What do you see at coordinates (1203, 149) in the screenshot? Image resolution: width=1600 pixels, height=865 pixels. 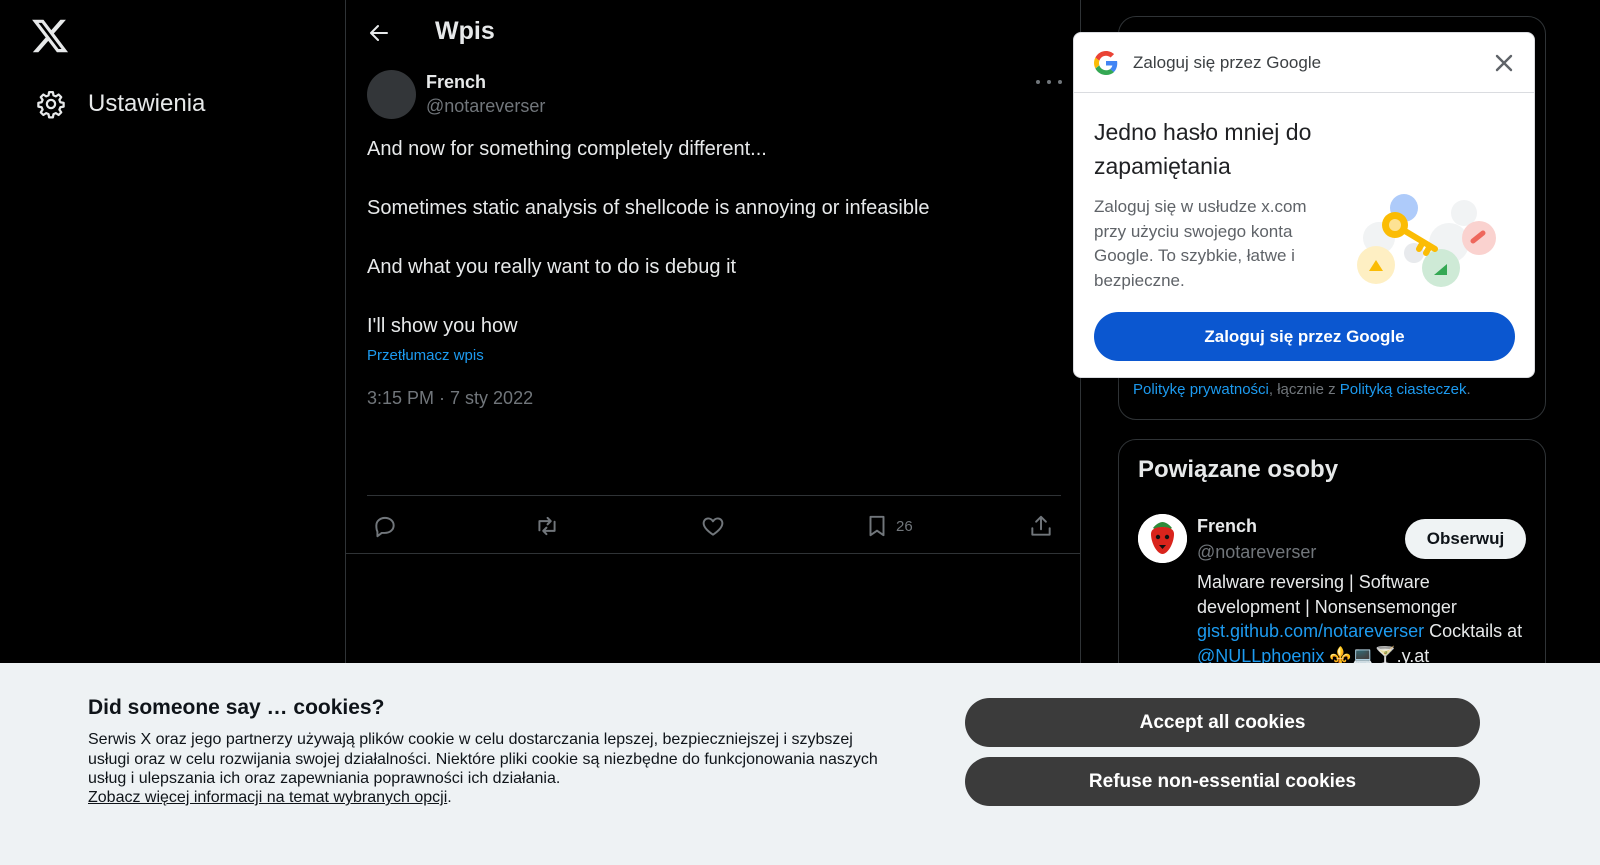 I see `google-popup-title: Jedno hasło mniej do zapamiętania` at bounding box center [1203, 149].